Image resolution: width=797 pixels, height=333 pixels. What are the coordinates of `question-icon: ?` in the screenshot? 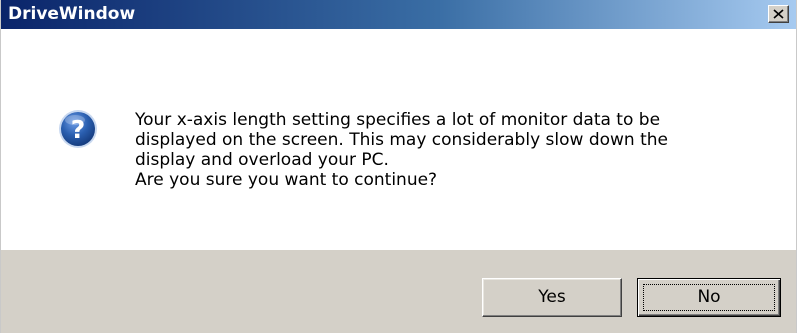 It's located at (78, 129).